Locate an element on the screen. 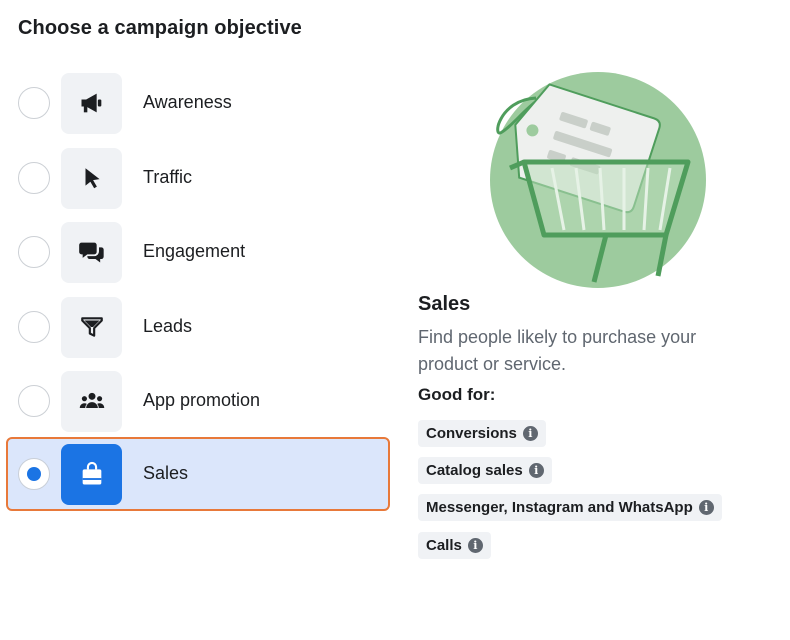 This screenshot has width=790, height=640. radio-engagement is located at coordinates (34, 252).